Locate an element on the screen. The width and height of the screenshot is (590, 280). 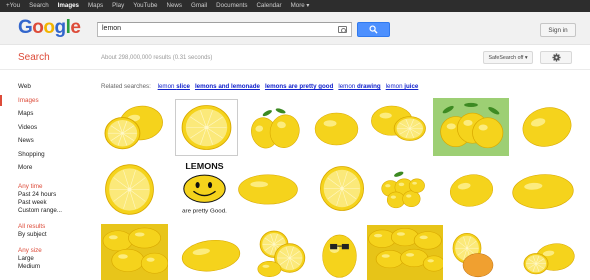
size-filter-option: Large is located at coordinates (48, 259).